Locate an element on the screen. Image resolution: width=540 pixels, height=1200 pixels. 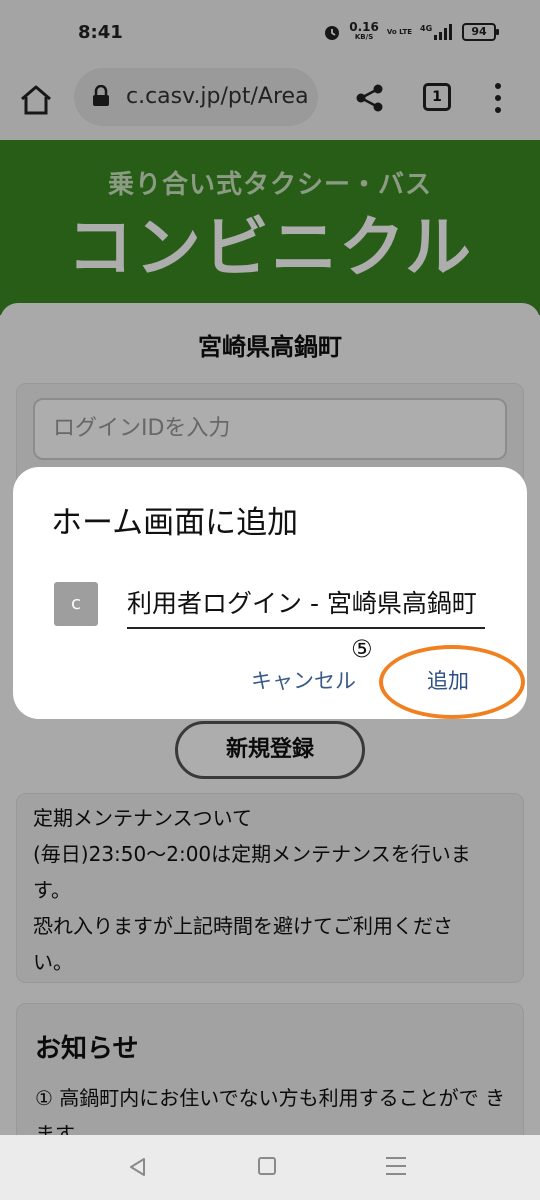
dialog-title: ホーム画面に追加 is located at coordinates (175, 523).